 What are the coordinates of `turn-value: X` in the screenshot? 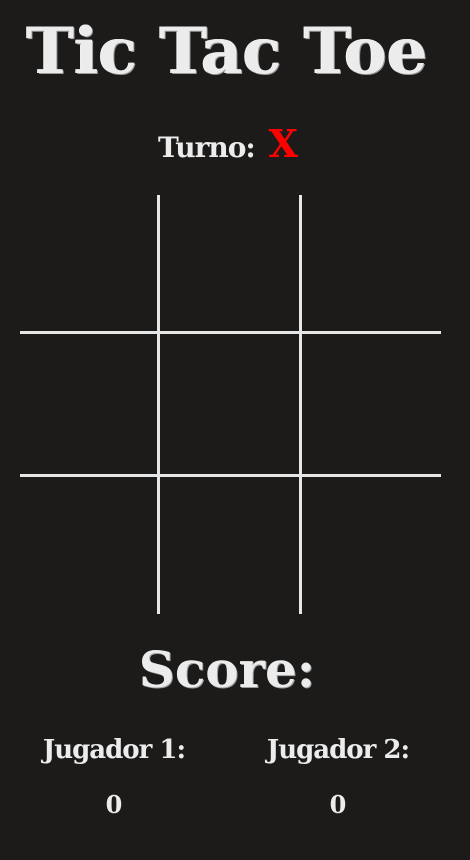 It's located at (283, 143).